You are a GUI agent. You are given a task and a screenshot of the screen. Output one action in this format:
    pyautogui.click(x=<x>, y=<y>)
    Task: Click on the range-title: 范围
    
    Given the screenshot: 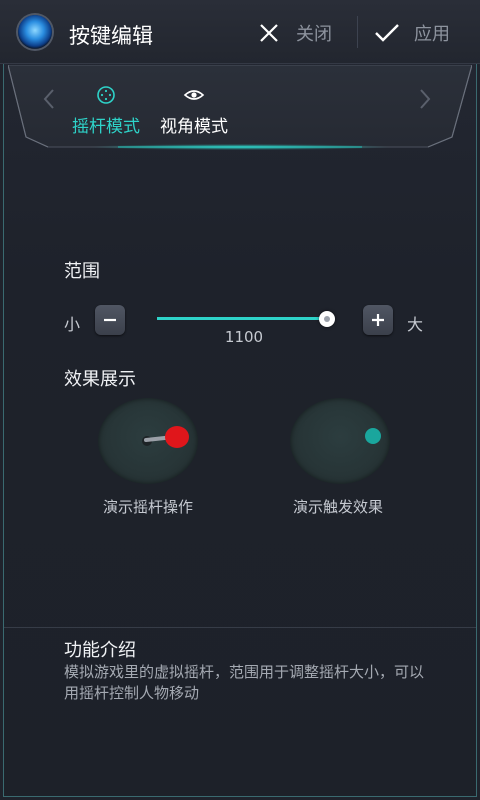 What is the action you would take?
    pyautogui.click(x=82, y=271)
    